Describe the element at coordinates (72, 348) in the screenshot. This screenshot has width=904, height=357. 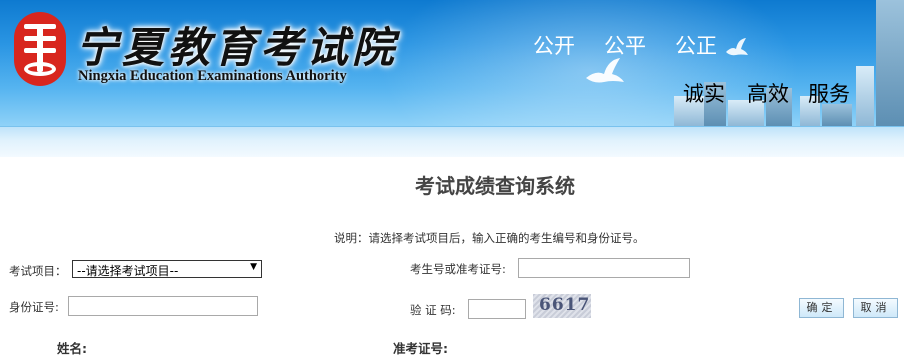
I see `result-name-label: 姓名:` at that location.